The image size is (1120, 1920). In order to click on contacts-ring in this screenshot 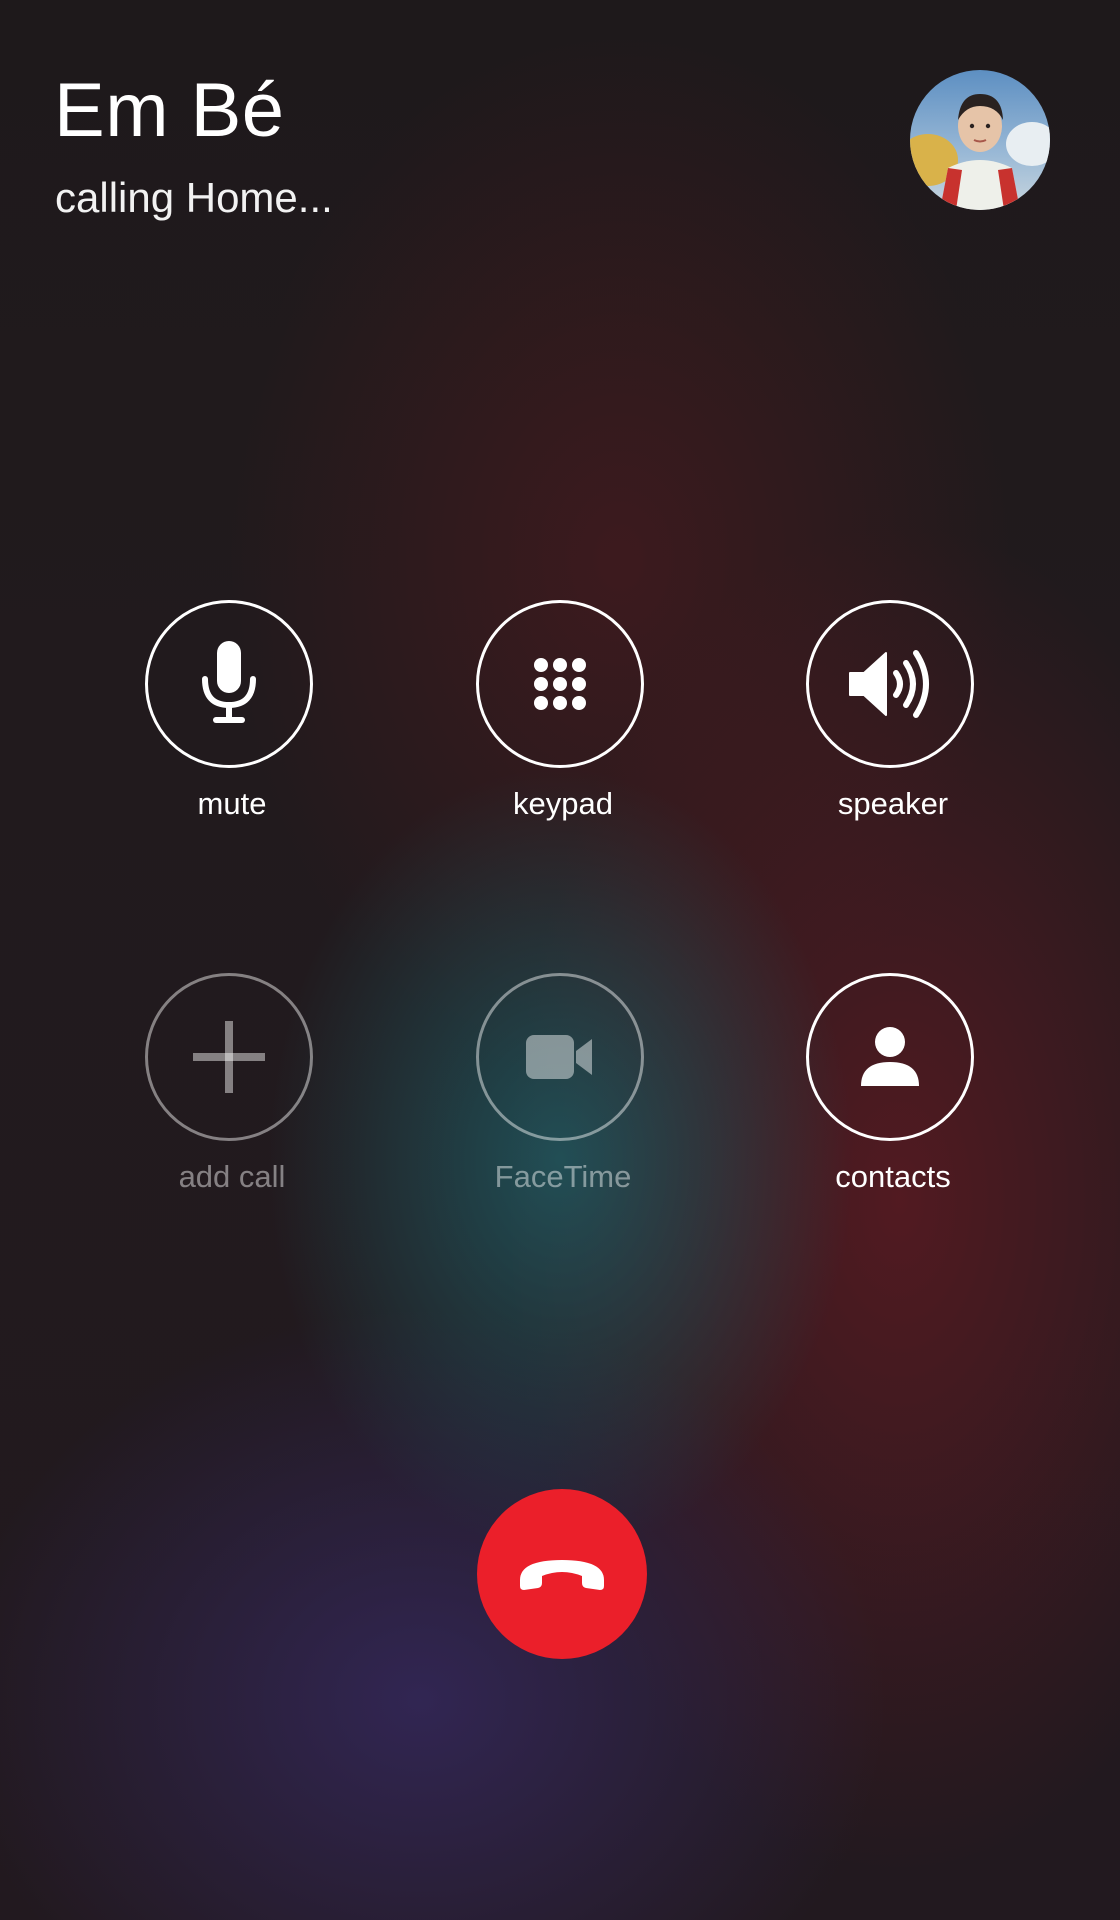, I will do `click(890, 1057)`.